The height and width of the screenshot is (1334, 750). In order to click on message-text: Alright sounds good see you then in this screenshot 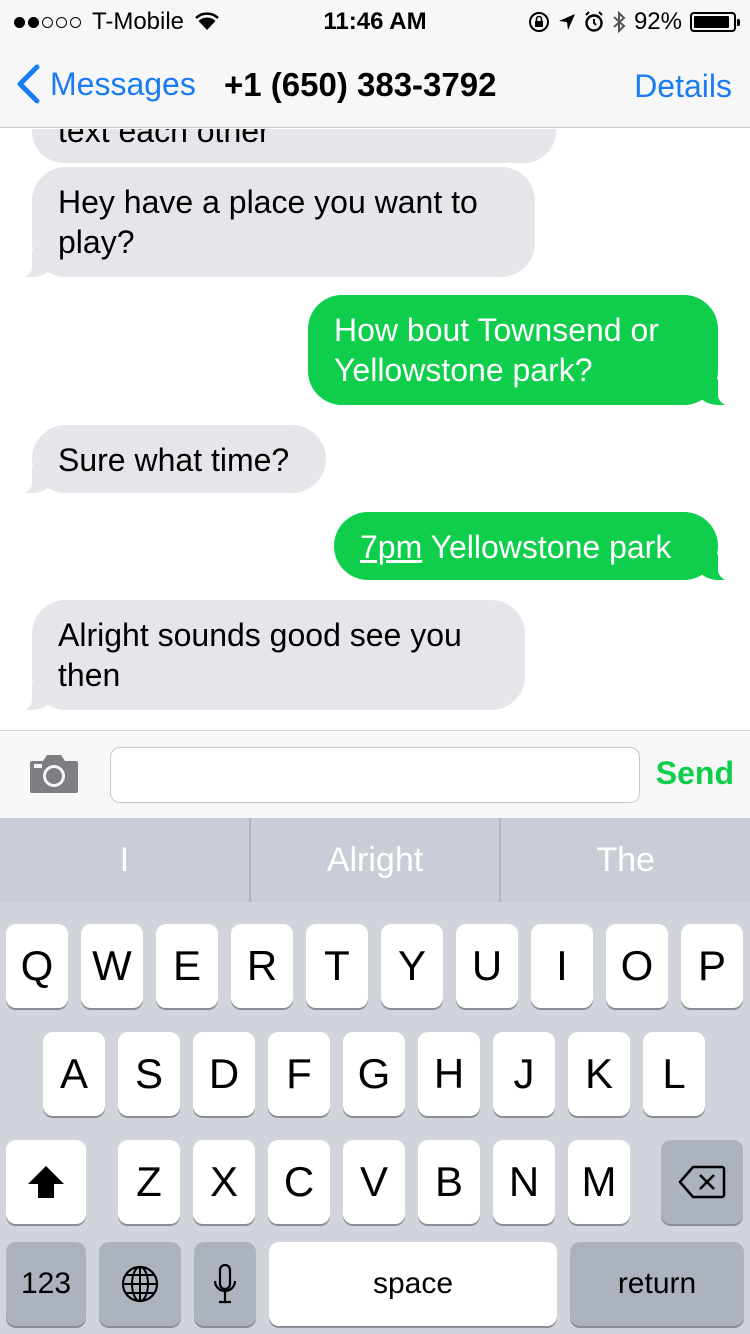, I will do `click(260, 655)`.